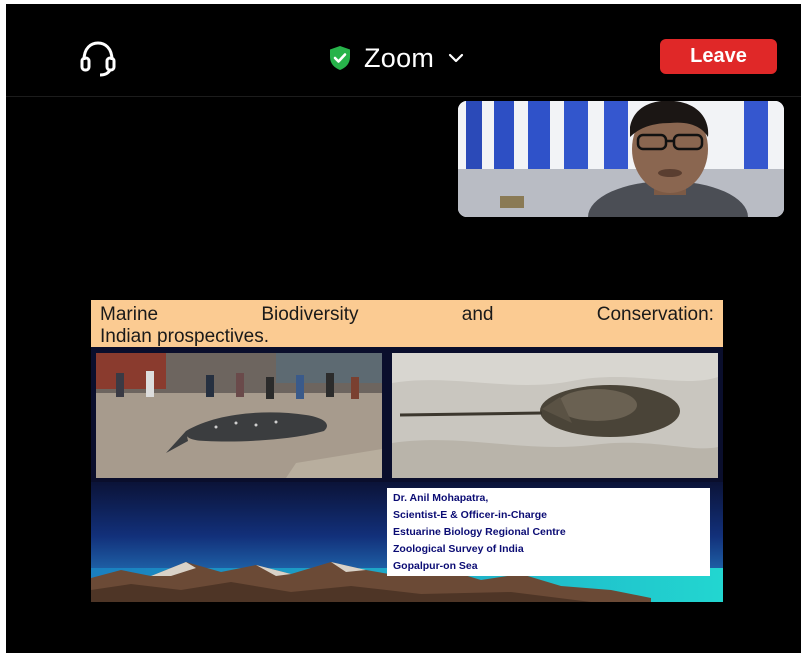  What do you see at coordinates (718, 56) in the screenshot?
I see `leave-button: Leave` at bounding box center [718, 56].